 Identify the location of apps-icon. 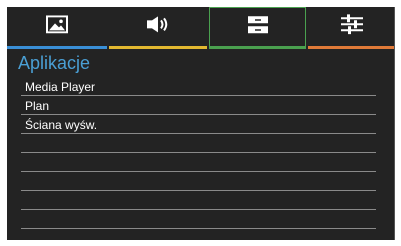
(258, 27).